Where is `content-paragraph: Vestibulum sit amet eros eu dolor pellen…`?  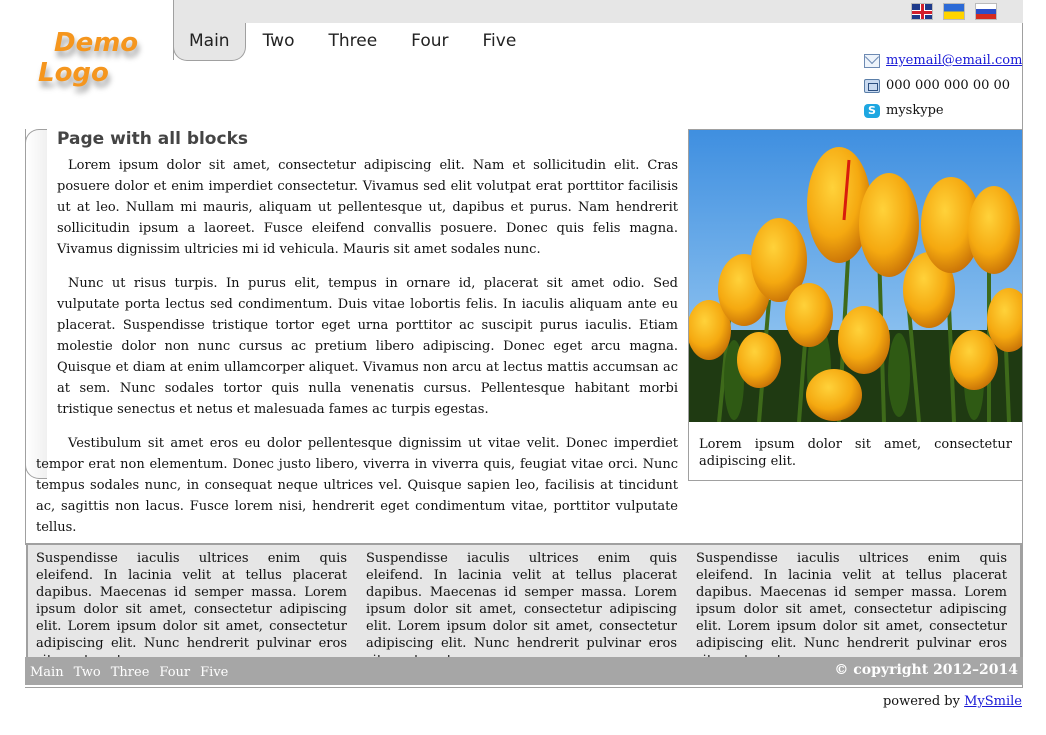
content-paragraph: Vestibulum sit amet eros eu dolor pellen… is located at coordinates (357, 485).